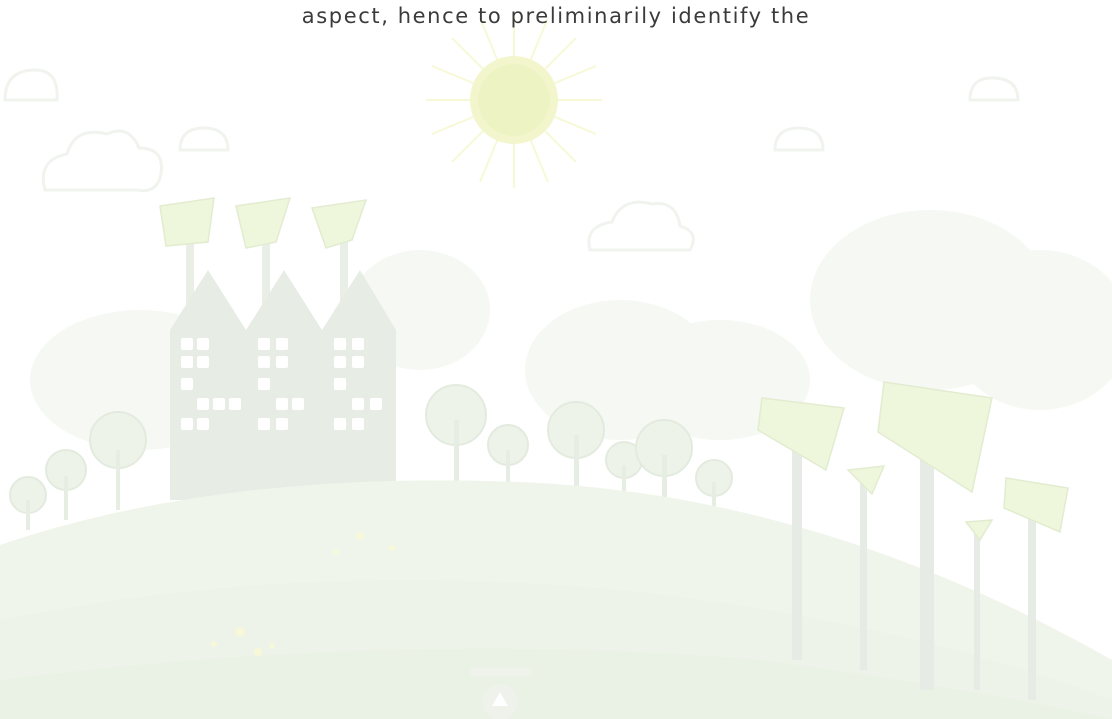 The height and width of the screenshot is (719, 1112). Describe the element at coordinates (277, 348) in the screenshot. I see `factory-icon` at that location.